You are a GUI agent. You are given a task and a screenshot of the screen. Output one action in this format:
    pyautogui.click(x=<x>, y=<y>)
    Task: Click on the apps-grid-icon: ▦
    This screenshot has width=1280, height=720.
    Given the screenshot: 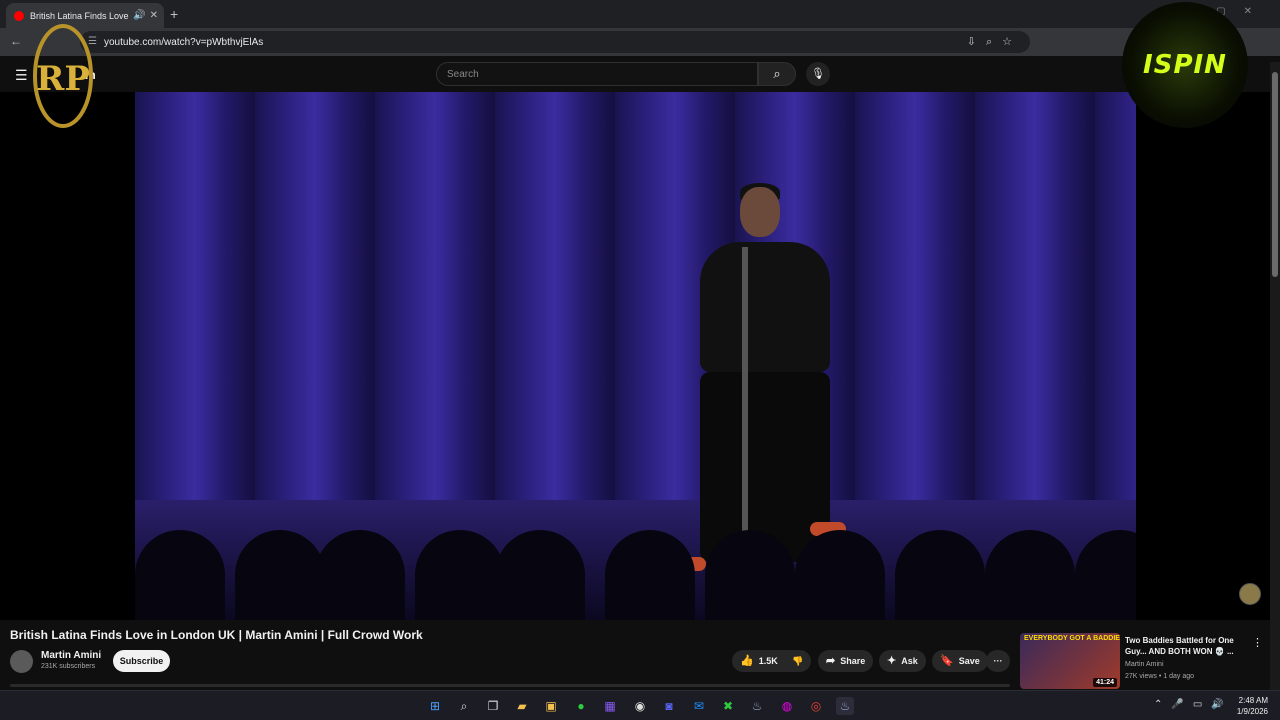 What is the action you would take?
    pyautogui.click(x=610, y=706)
    